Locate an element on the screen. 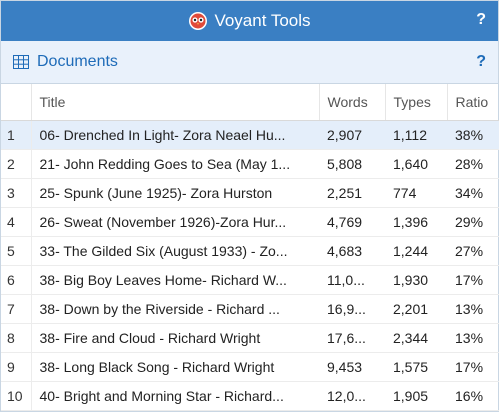 This screenshot has width=499, height=412. row-number-cell: 1 is located at coordinates (16, 135).